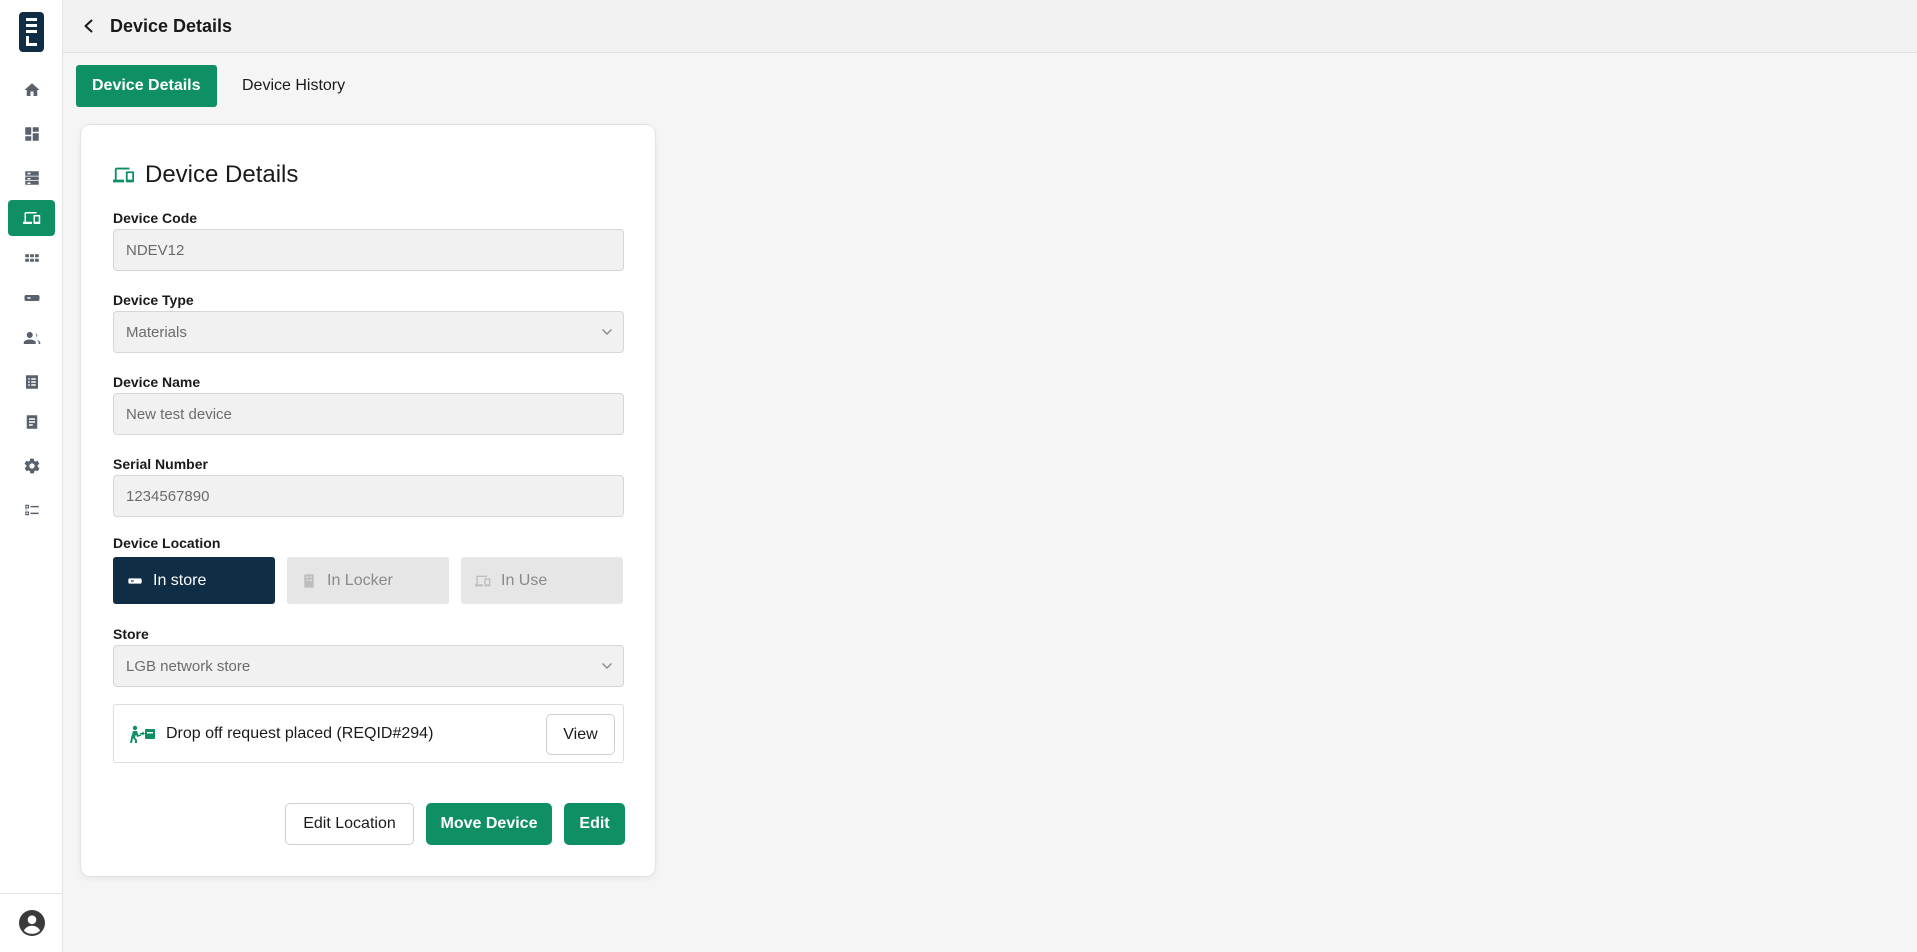 The image size is (1917, 952). Describe the element at coordinates (368, 332) in the screenshot. I see `device-type-select: Materials` at that location.